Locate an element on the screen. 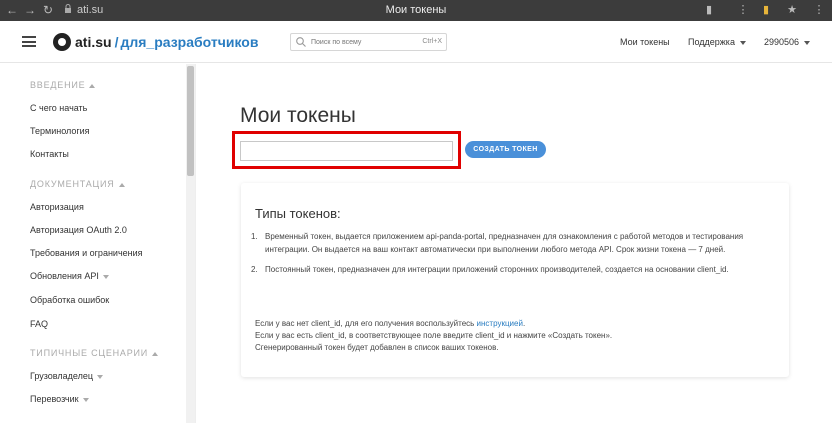  nav-support: Поддержка is located at coordinates (717, 42).